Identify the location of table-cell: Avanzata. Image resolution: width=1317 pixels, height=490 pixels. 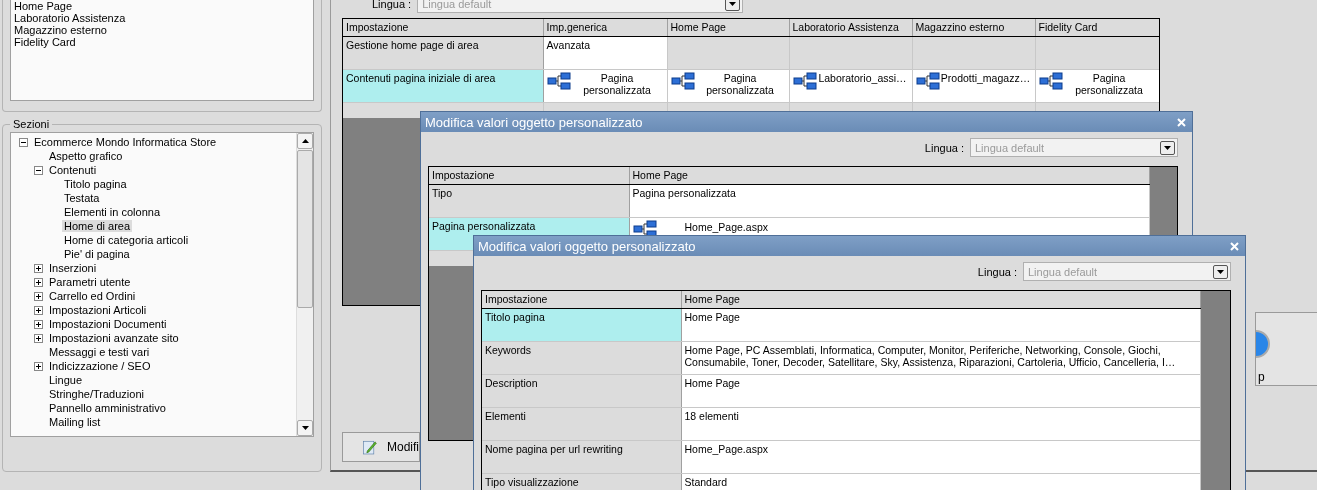
(605, 52).